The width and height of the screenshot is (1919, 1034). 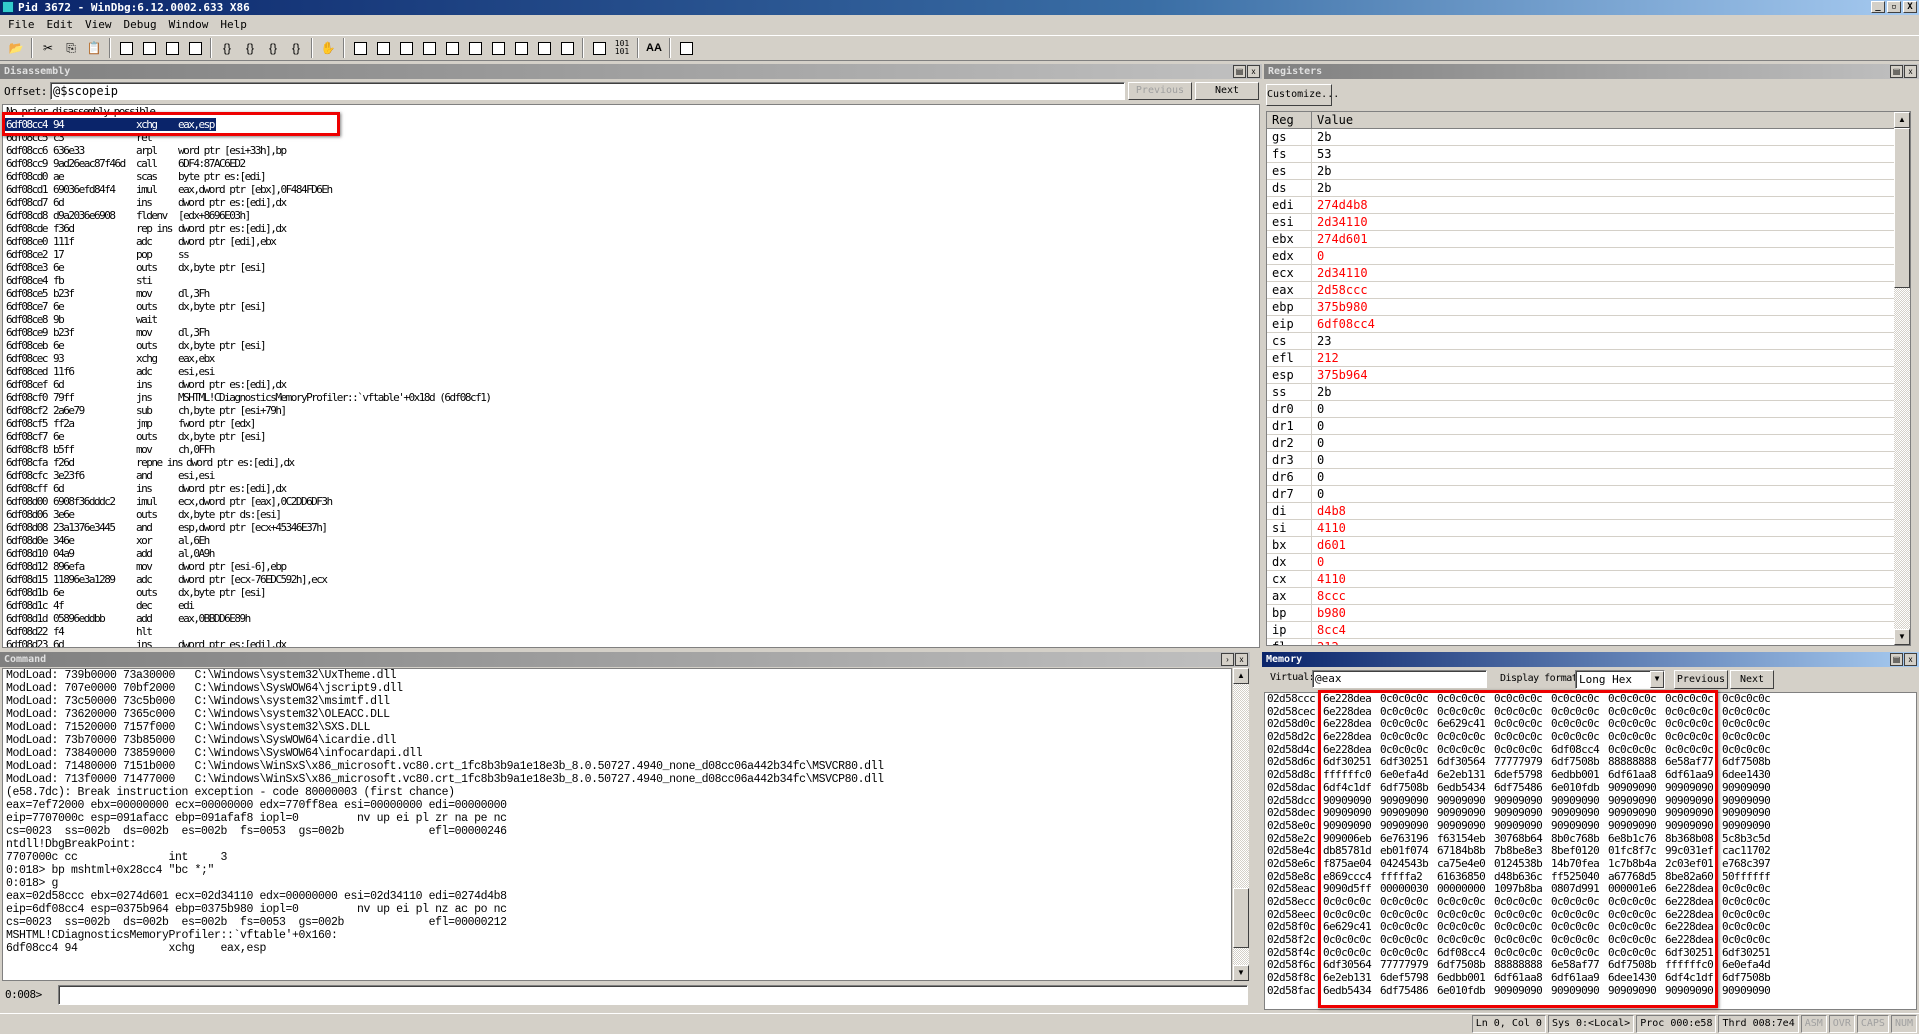 What do you see at coordinates (544, 48) in the screenshot?
I see `processes-threads-icon` at bounding box center [544, 48].